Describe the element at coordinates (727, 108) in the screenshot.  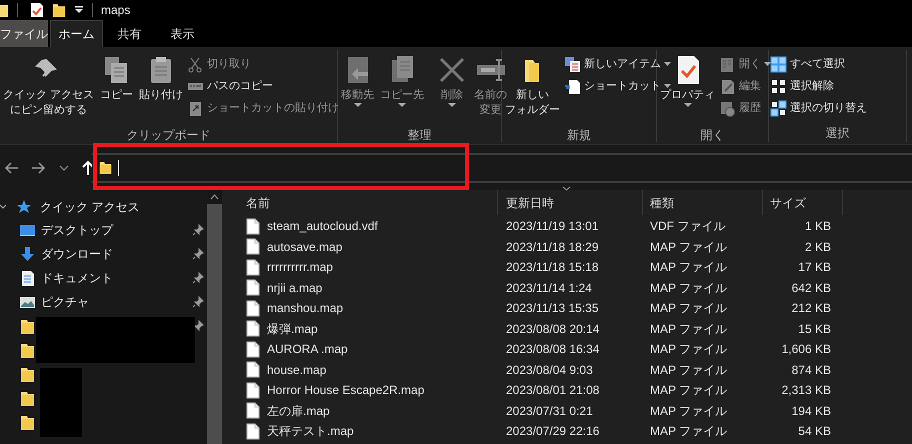
I see `history-icon` at that location.